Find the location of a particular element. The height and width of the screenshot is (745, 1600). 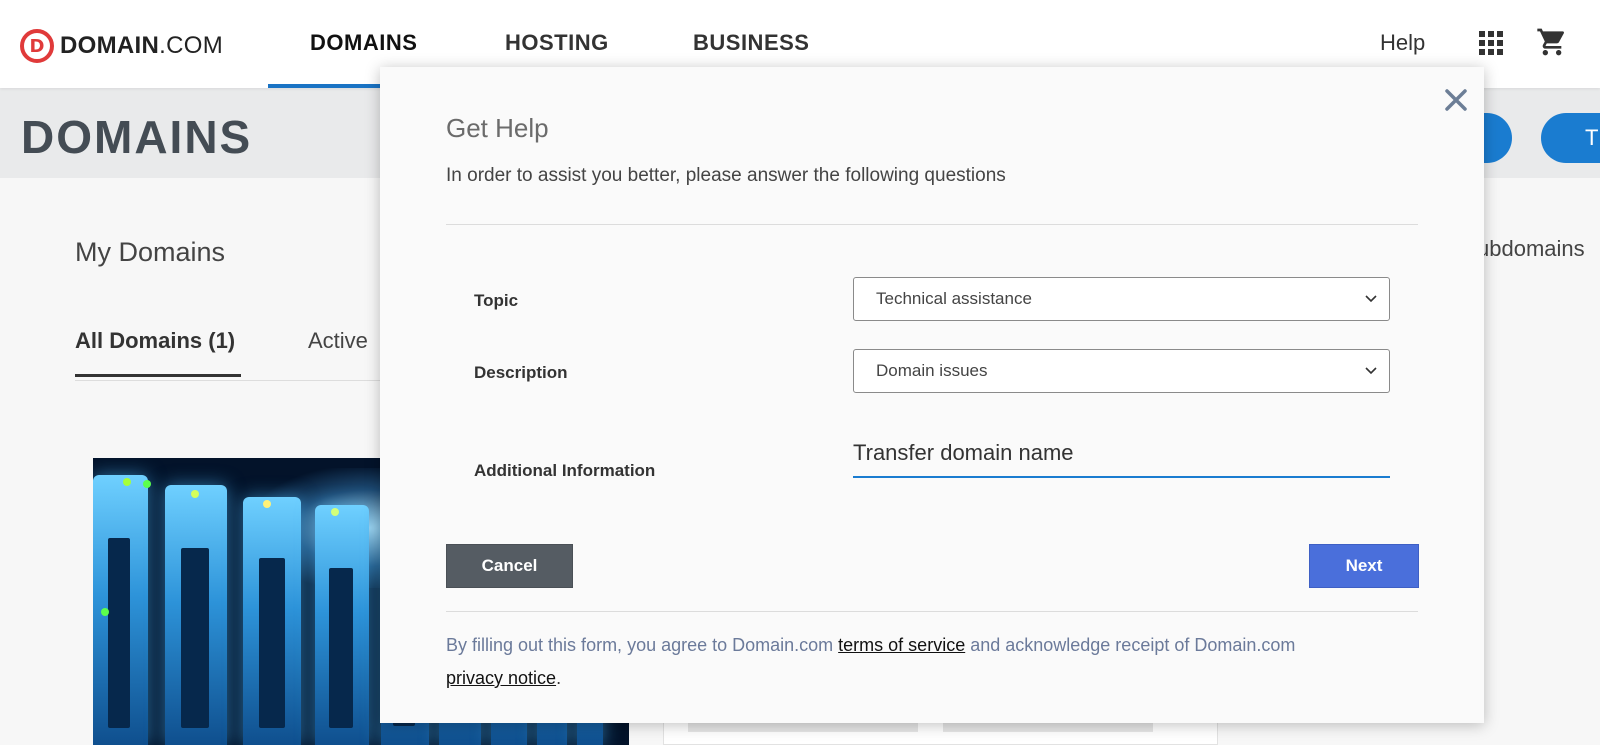

dialog-divider is located at coordinates (932, 224).